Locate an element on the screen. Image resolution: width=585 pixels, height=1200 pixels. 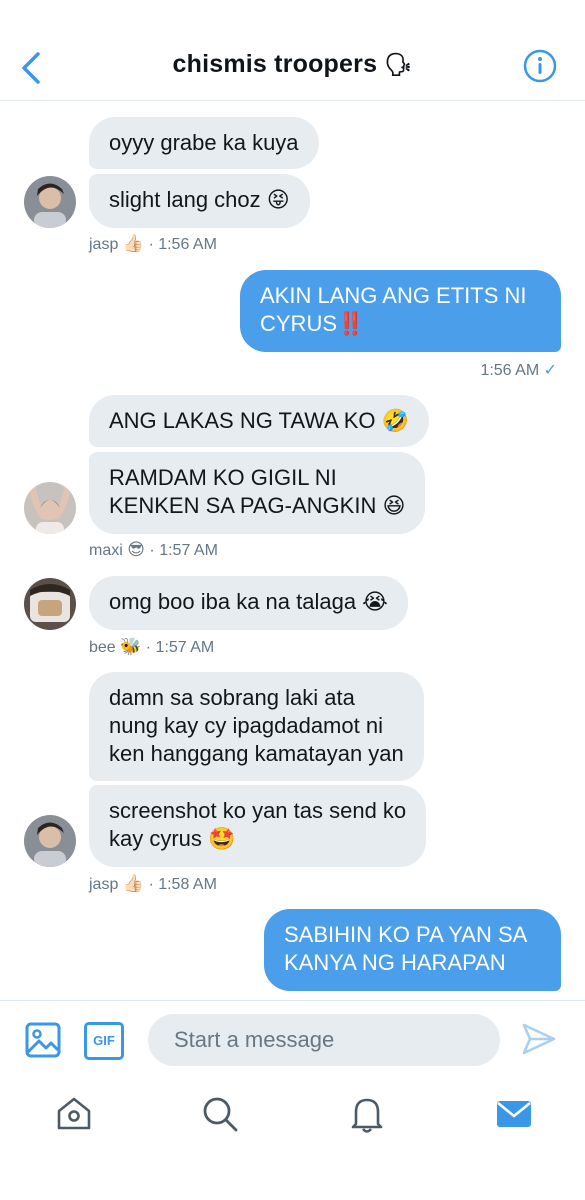
notifications-icon is located at coordinates (367, 1115).